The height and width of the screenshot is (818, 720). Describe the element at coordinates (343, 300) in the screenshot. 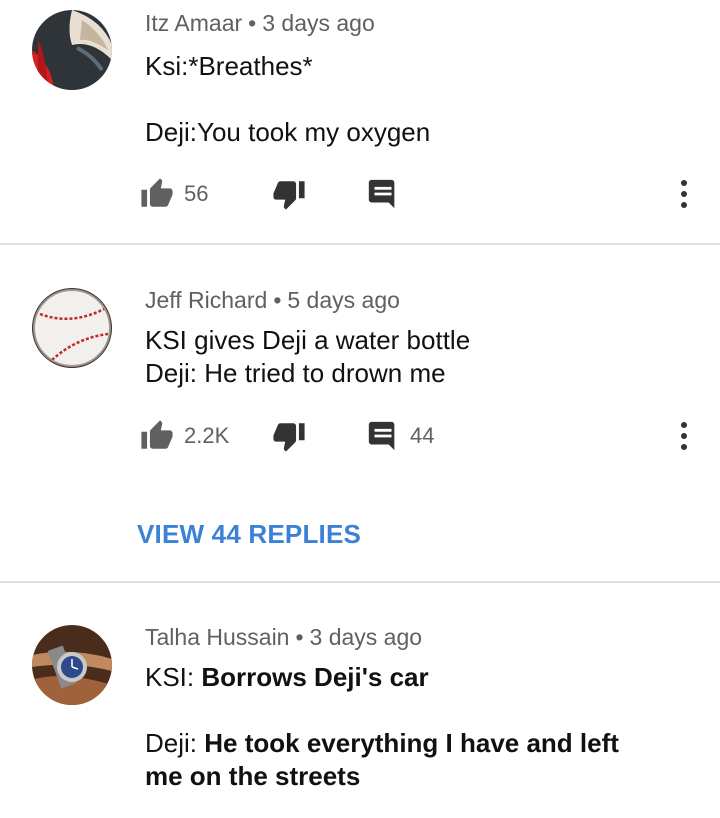

I see `comment-time: 5 days ago` at that location.